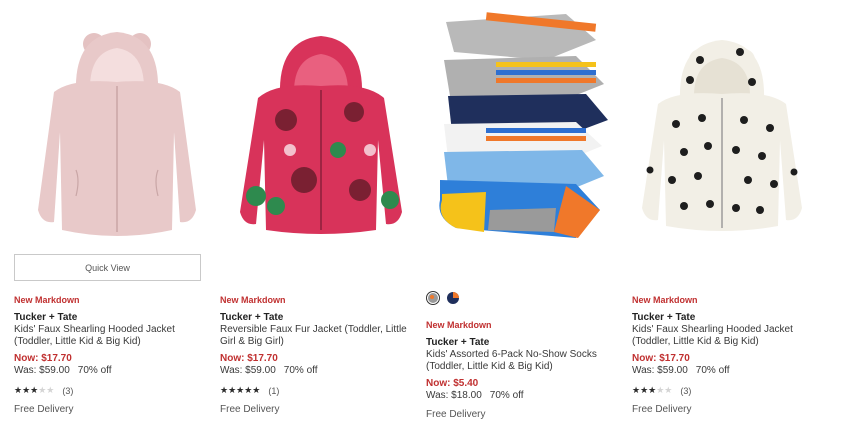 This screenshot has height=444, width=850. Describe the element at coordinates (443, 298) in the screenshot. I see `color-swatches` at that location.